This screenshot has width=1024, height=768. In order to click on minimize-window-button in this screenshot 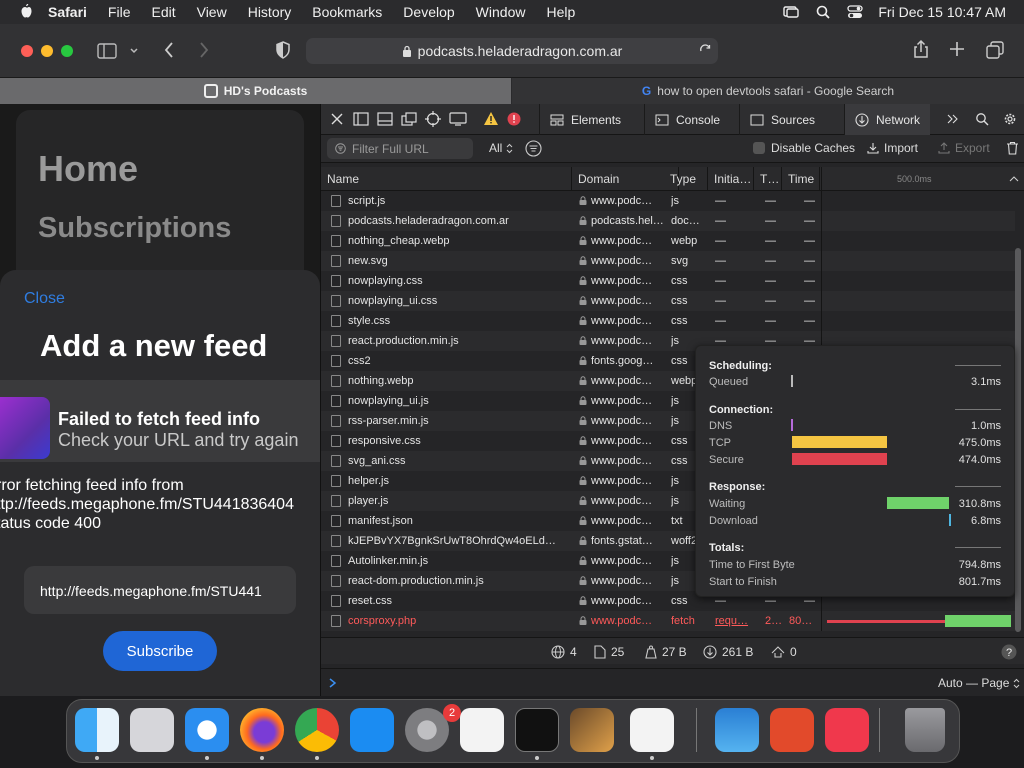, I will do `click(47, 51)`.